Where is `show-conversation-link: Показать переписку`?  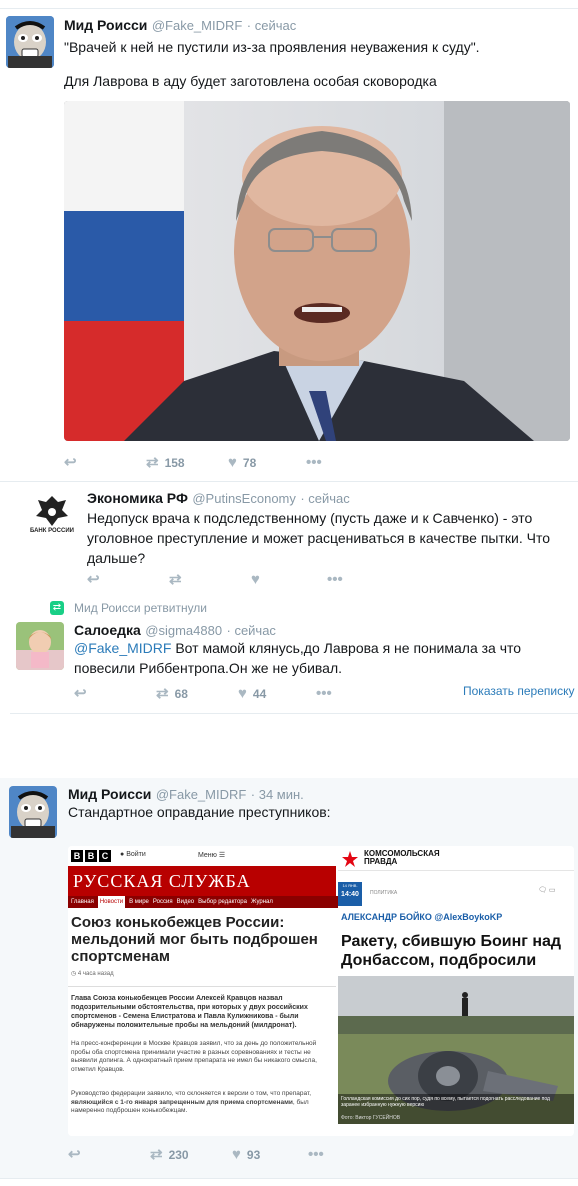 show-conversation-link: Показать переписку is located at coordinates (520, 691).